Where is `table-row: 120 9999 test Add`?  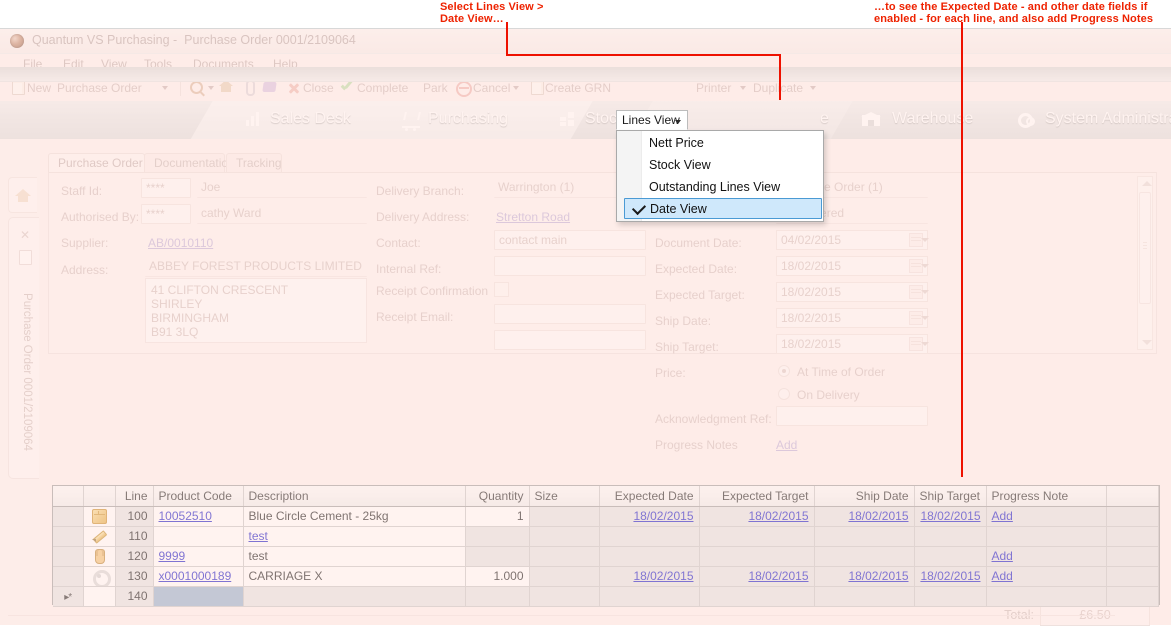
table-row: 120 9999 test Add is located at coordinates (606, 556).